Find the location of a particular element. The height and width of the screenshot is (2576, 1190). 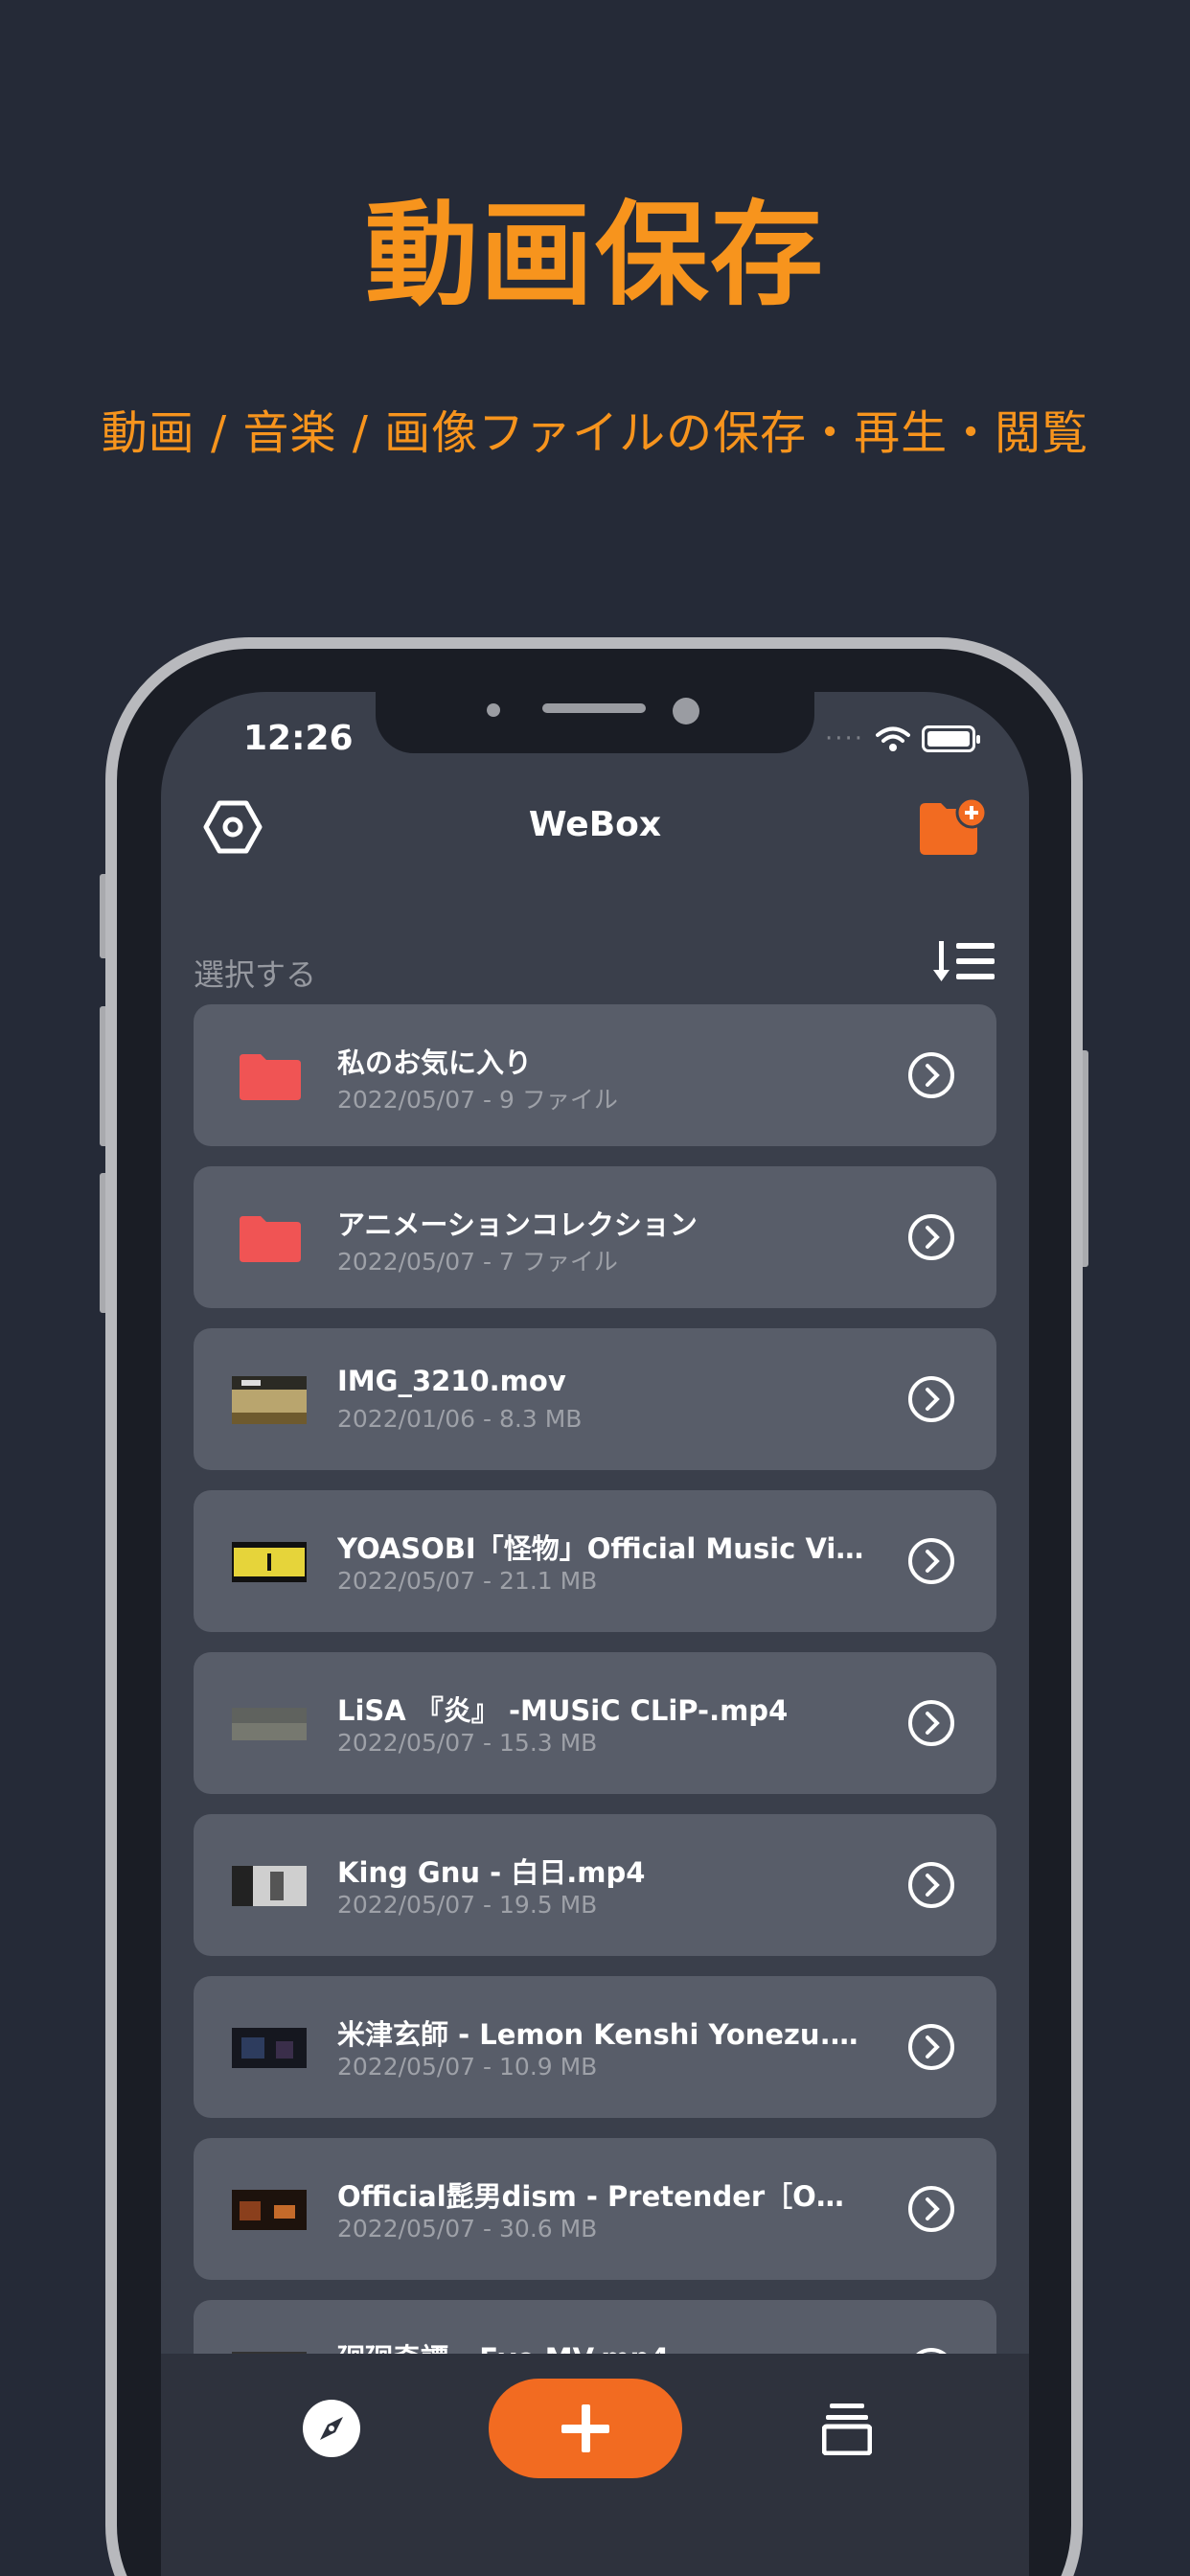

wifi-icon is located at coordinates (893, 738).